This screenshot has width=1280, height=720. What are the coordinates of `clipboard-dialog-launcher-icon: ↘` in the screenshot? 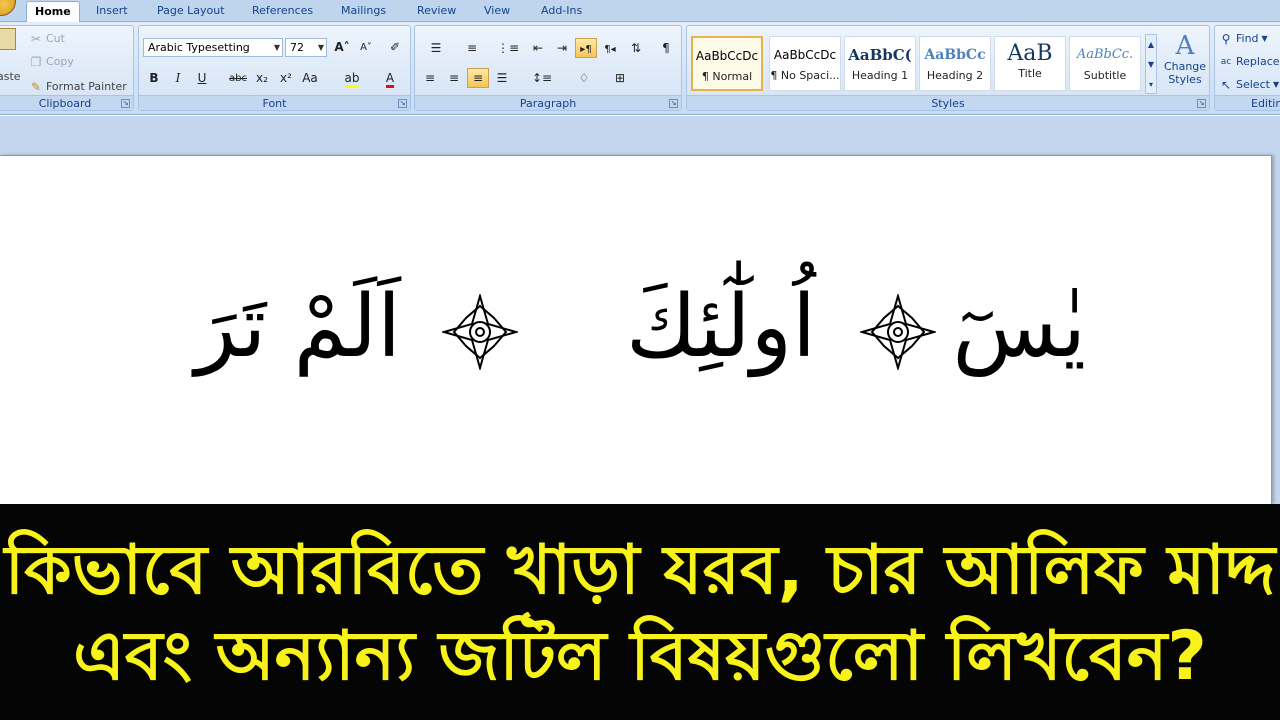 It's located at (125, 103).